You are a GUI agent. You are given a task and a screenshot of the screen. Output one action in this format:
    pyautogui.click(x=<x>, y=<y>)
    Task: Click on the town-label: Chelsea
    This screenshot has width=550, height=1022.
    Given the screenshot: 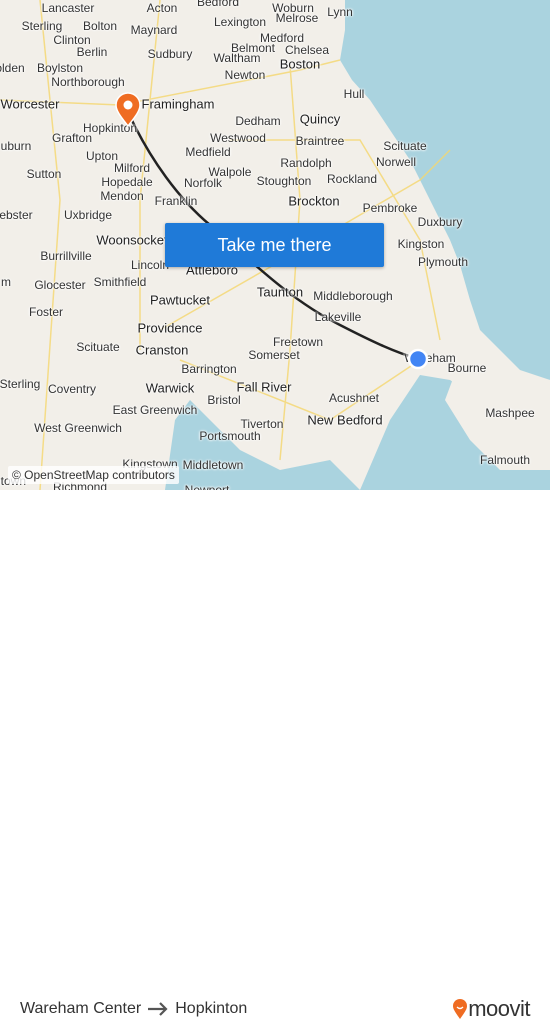 What is the action you would take?
    pyautogui.click(x=307, y=50)
    